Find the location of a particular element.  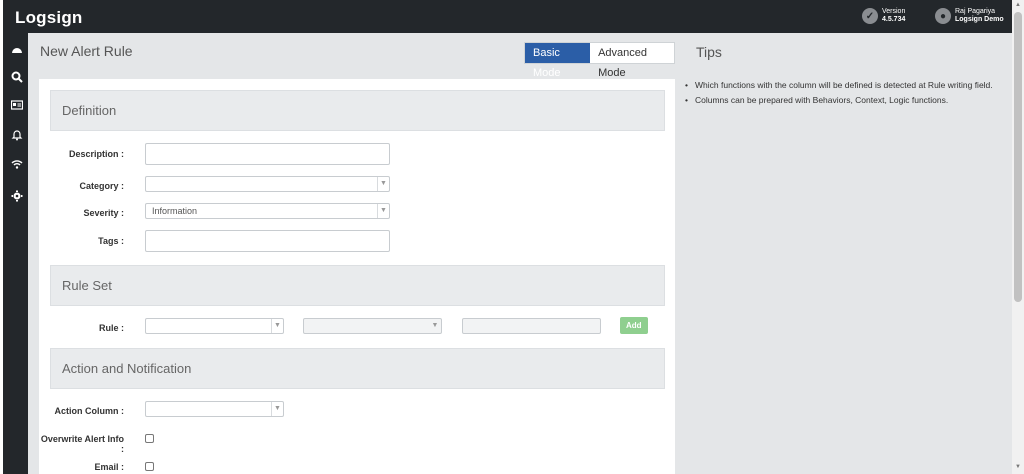

mode-switch: Basic Mode Advanced Mode is located at coordinates (599, 60).